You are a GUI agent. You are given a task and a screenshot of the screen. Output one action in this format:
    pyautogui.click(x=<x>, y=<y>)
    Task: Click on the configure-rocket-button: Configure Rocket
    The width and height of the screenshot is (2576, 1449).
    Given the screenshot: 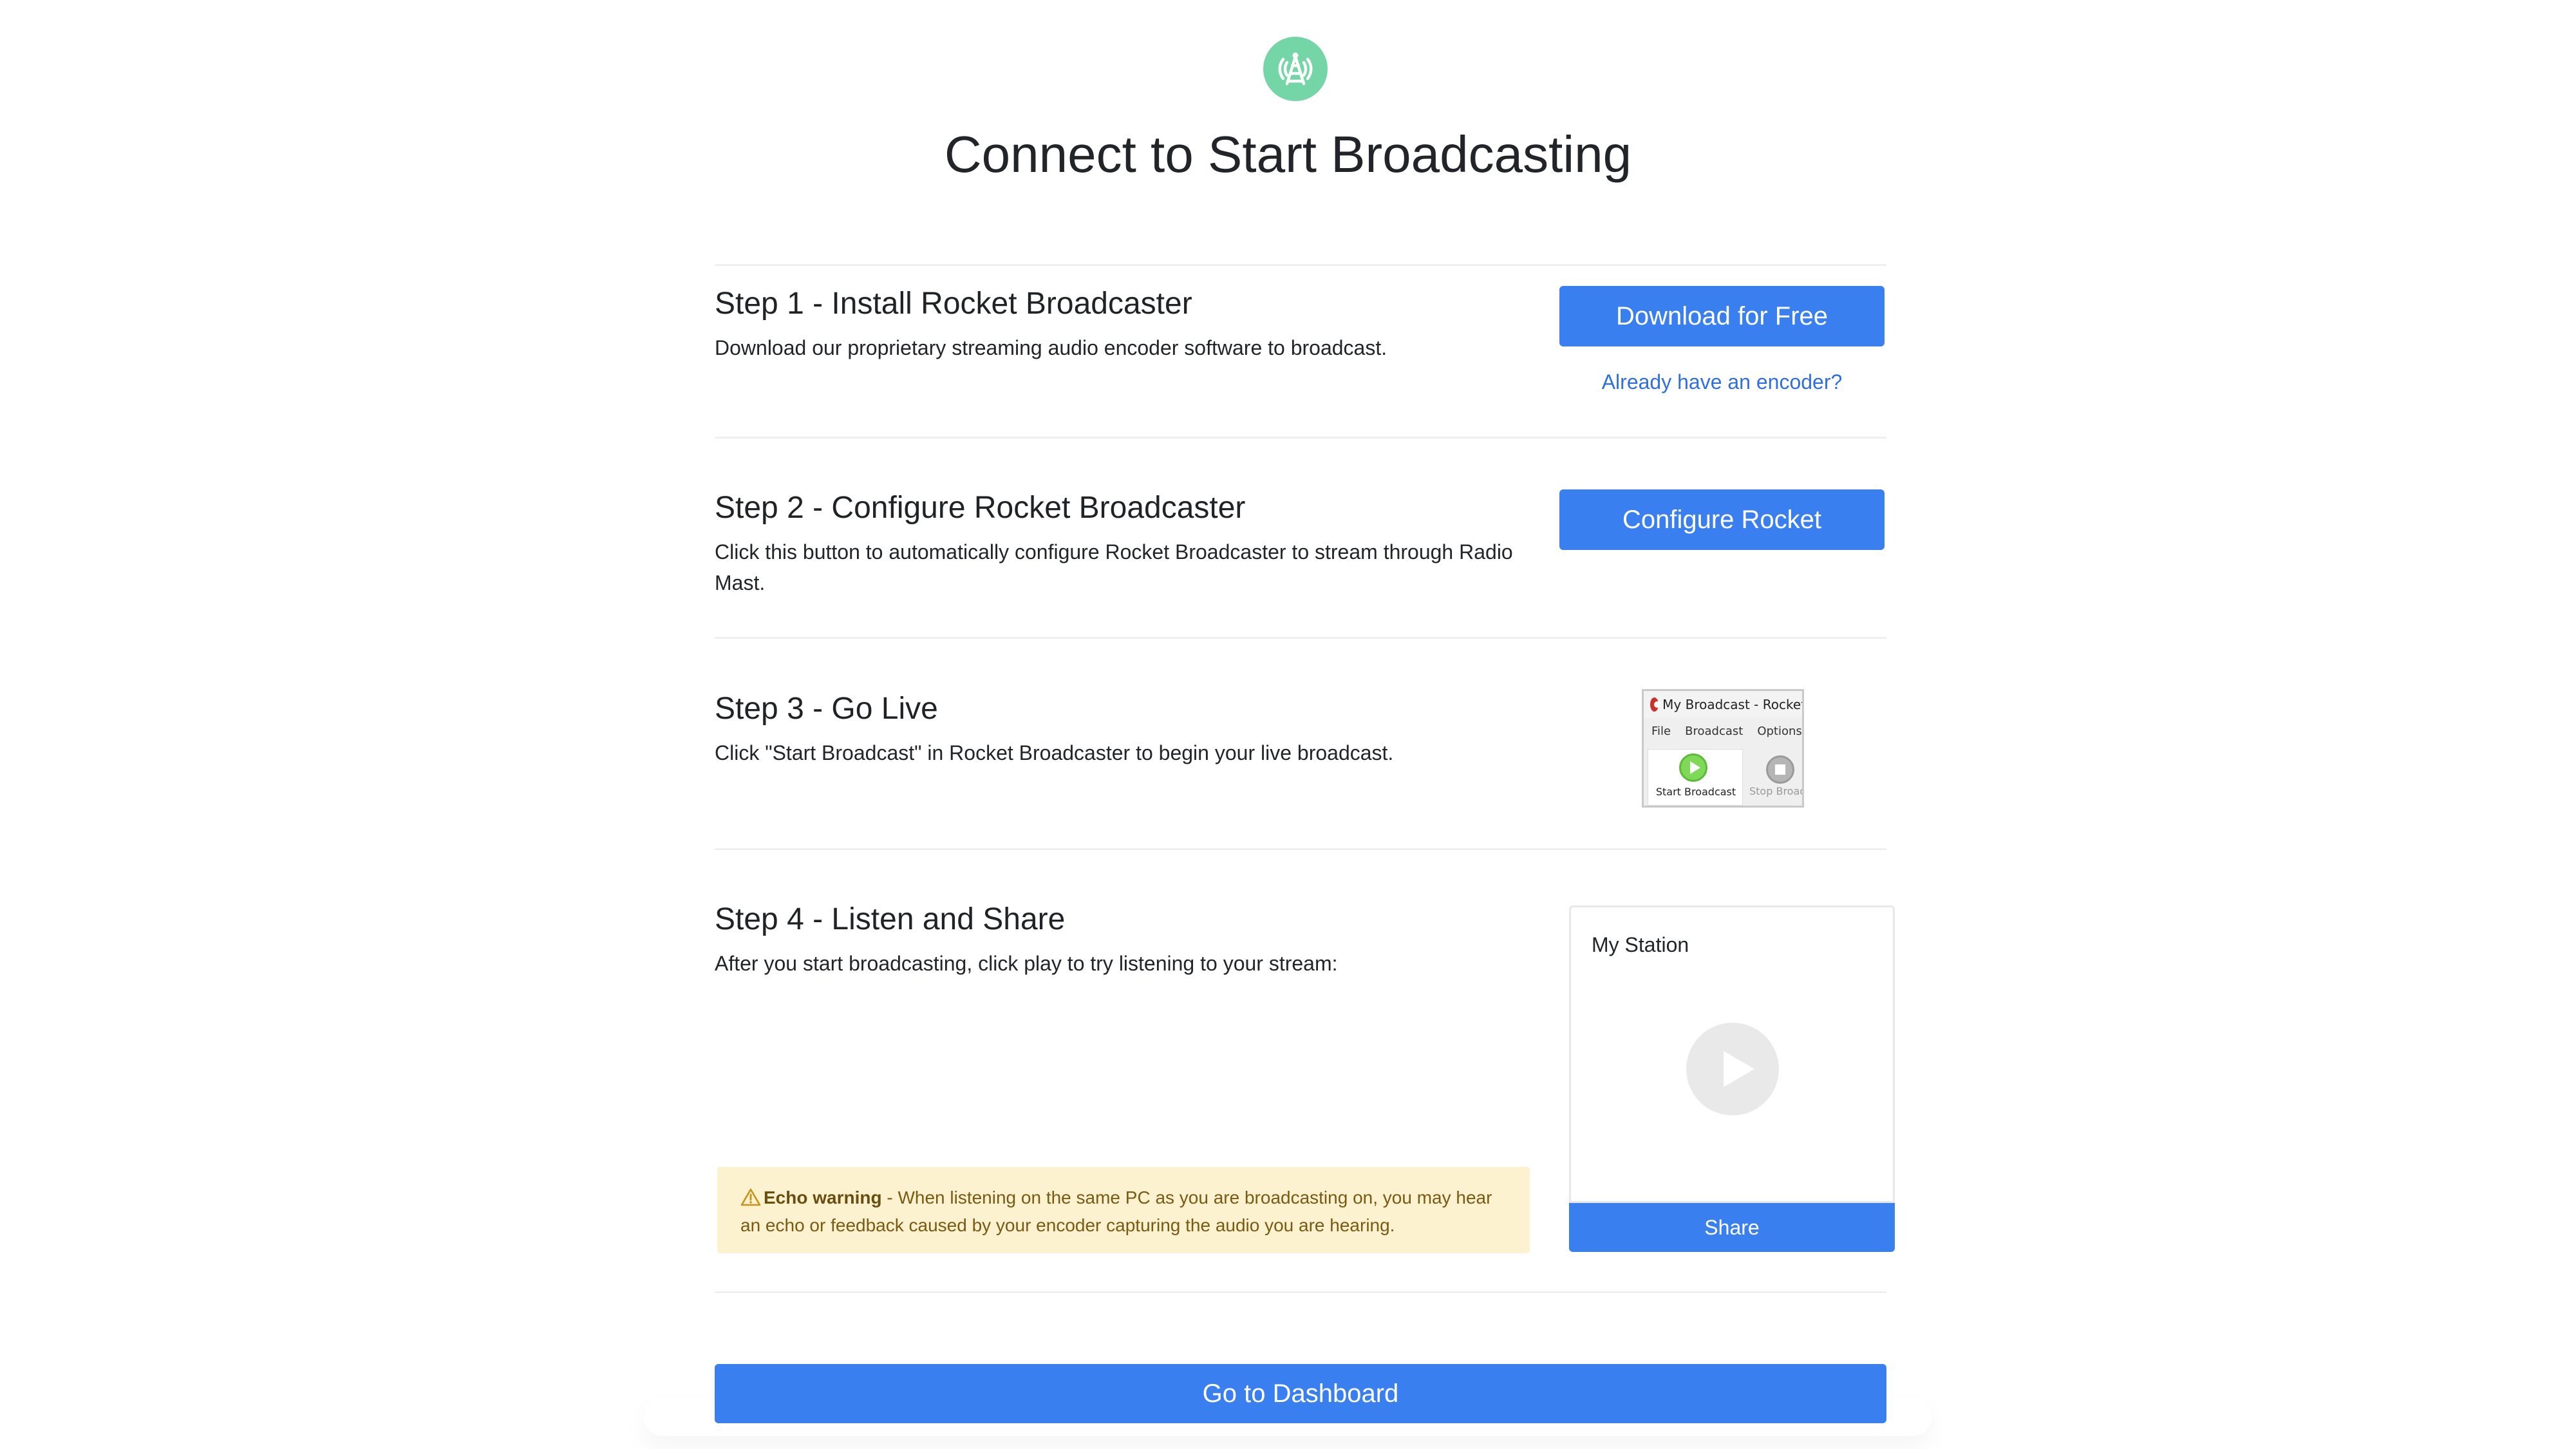 What is the action you would take?
    pyautogui.click(x=1722, y=519)
    